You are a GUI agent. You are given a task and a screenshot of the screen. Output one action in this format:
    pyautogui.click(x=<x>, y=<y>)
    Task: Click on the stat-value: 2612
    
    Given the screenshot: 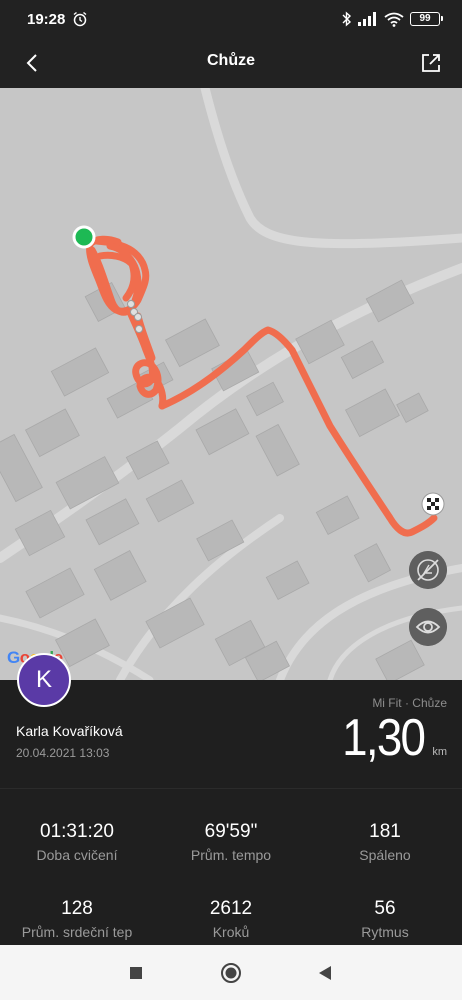 What is the action you would take?
    pyautogui.click(x=231, y=908)
    